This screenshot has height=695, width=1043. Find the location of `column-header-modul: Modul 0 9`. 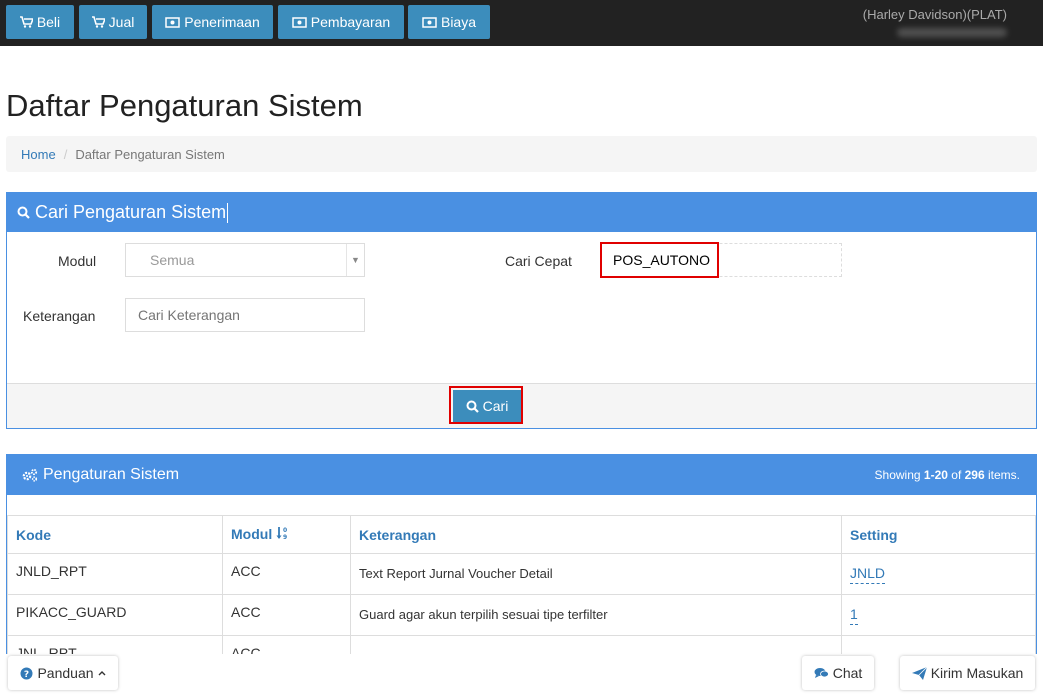

column-header-modul: Modul 0 9 is located at coordinates (286, 534).